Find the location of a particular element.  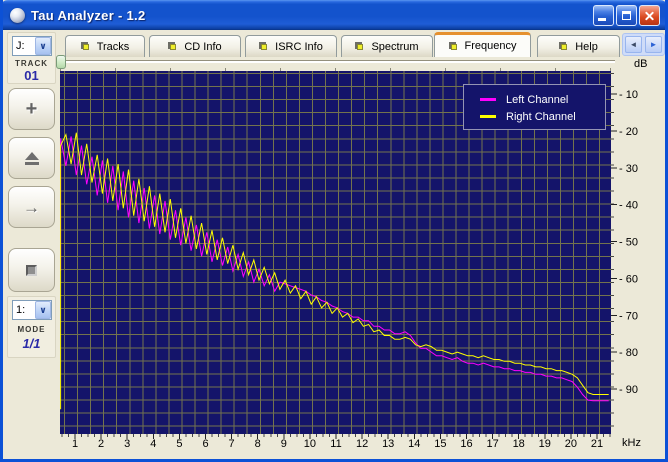

tab-scroll-strip: ◄ ► is located at coordinates (643, 44).